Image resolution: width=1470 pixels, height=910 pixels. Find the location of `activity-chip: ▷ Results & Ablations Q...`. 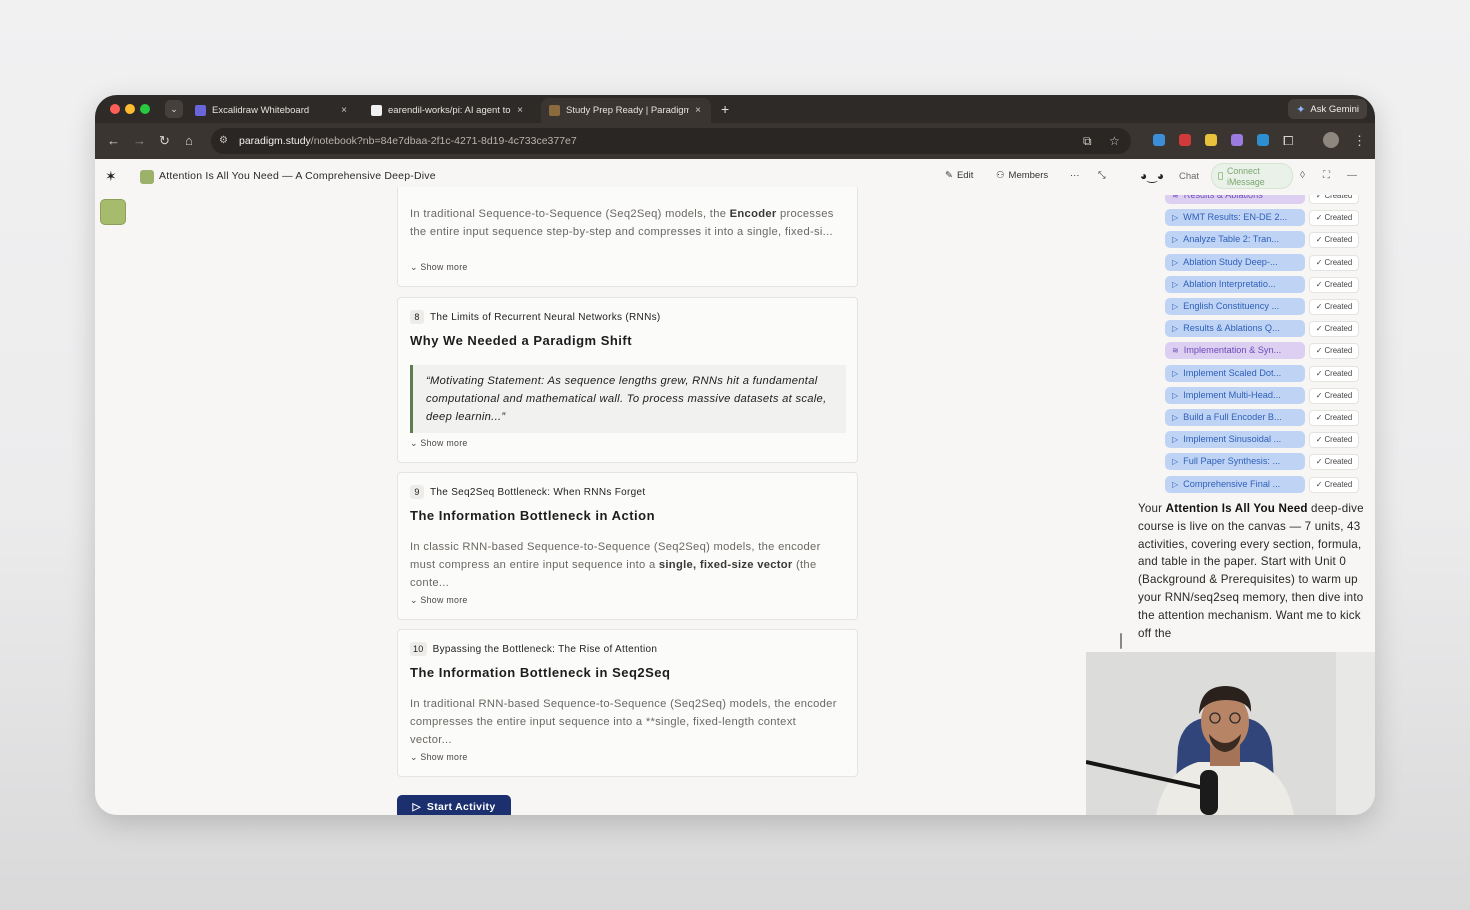

activity-chip: ▷ Results & Ablations Q... is located at coordinates (1235, 329).